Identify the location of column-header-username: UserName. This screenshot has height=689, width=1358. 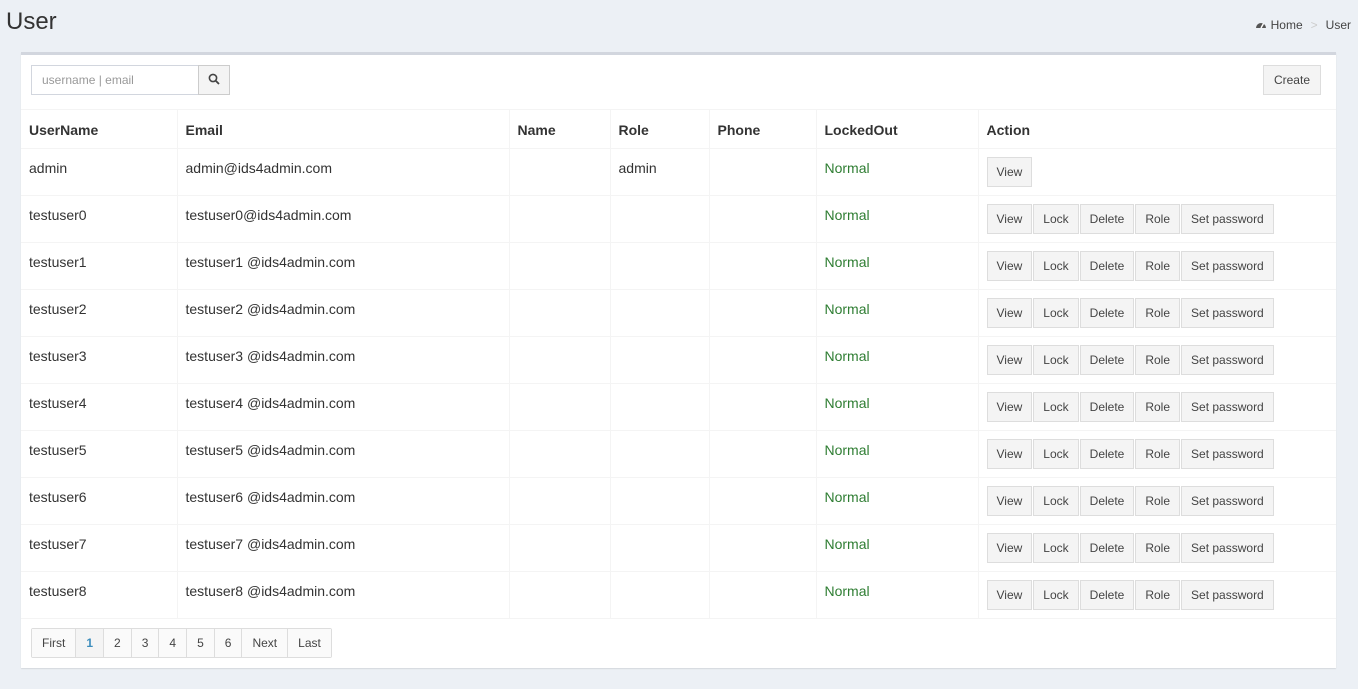
(99, 129).